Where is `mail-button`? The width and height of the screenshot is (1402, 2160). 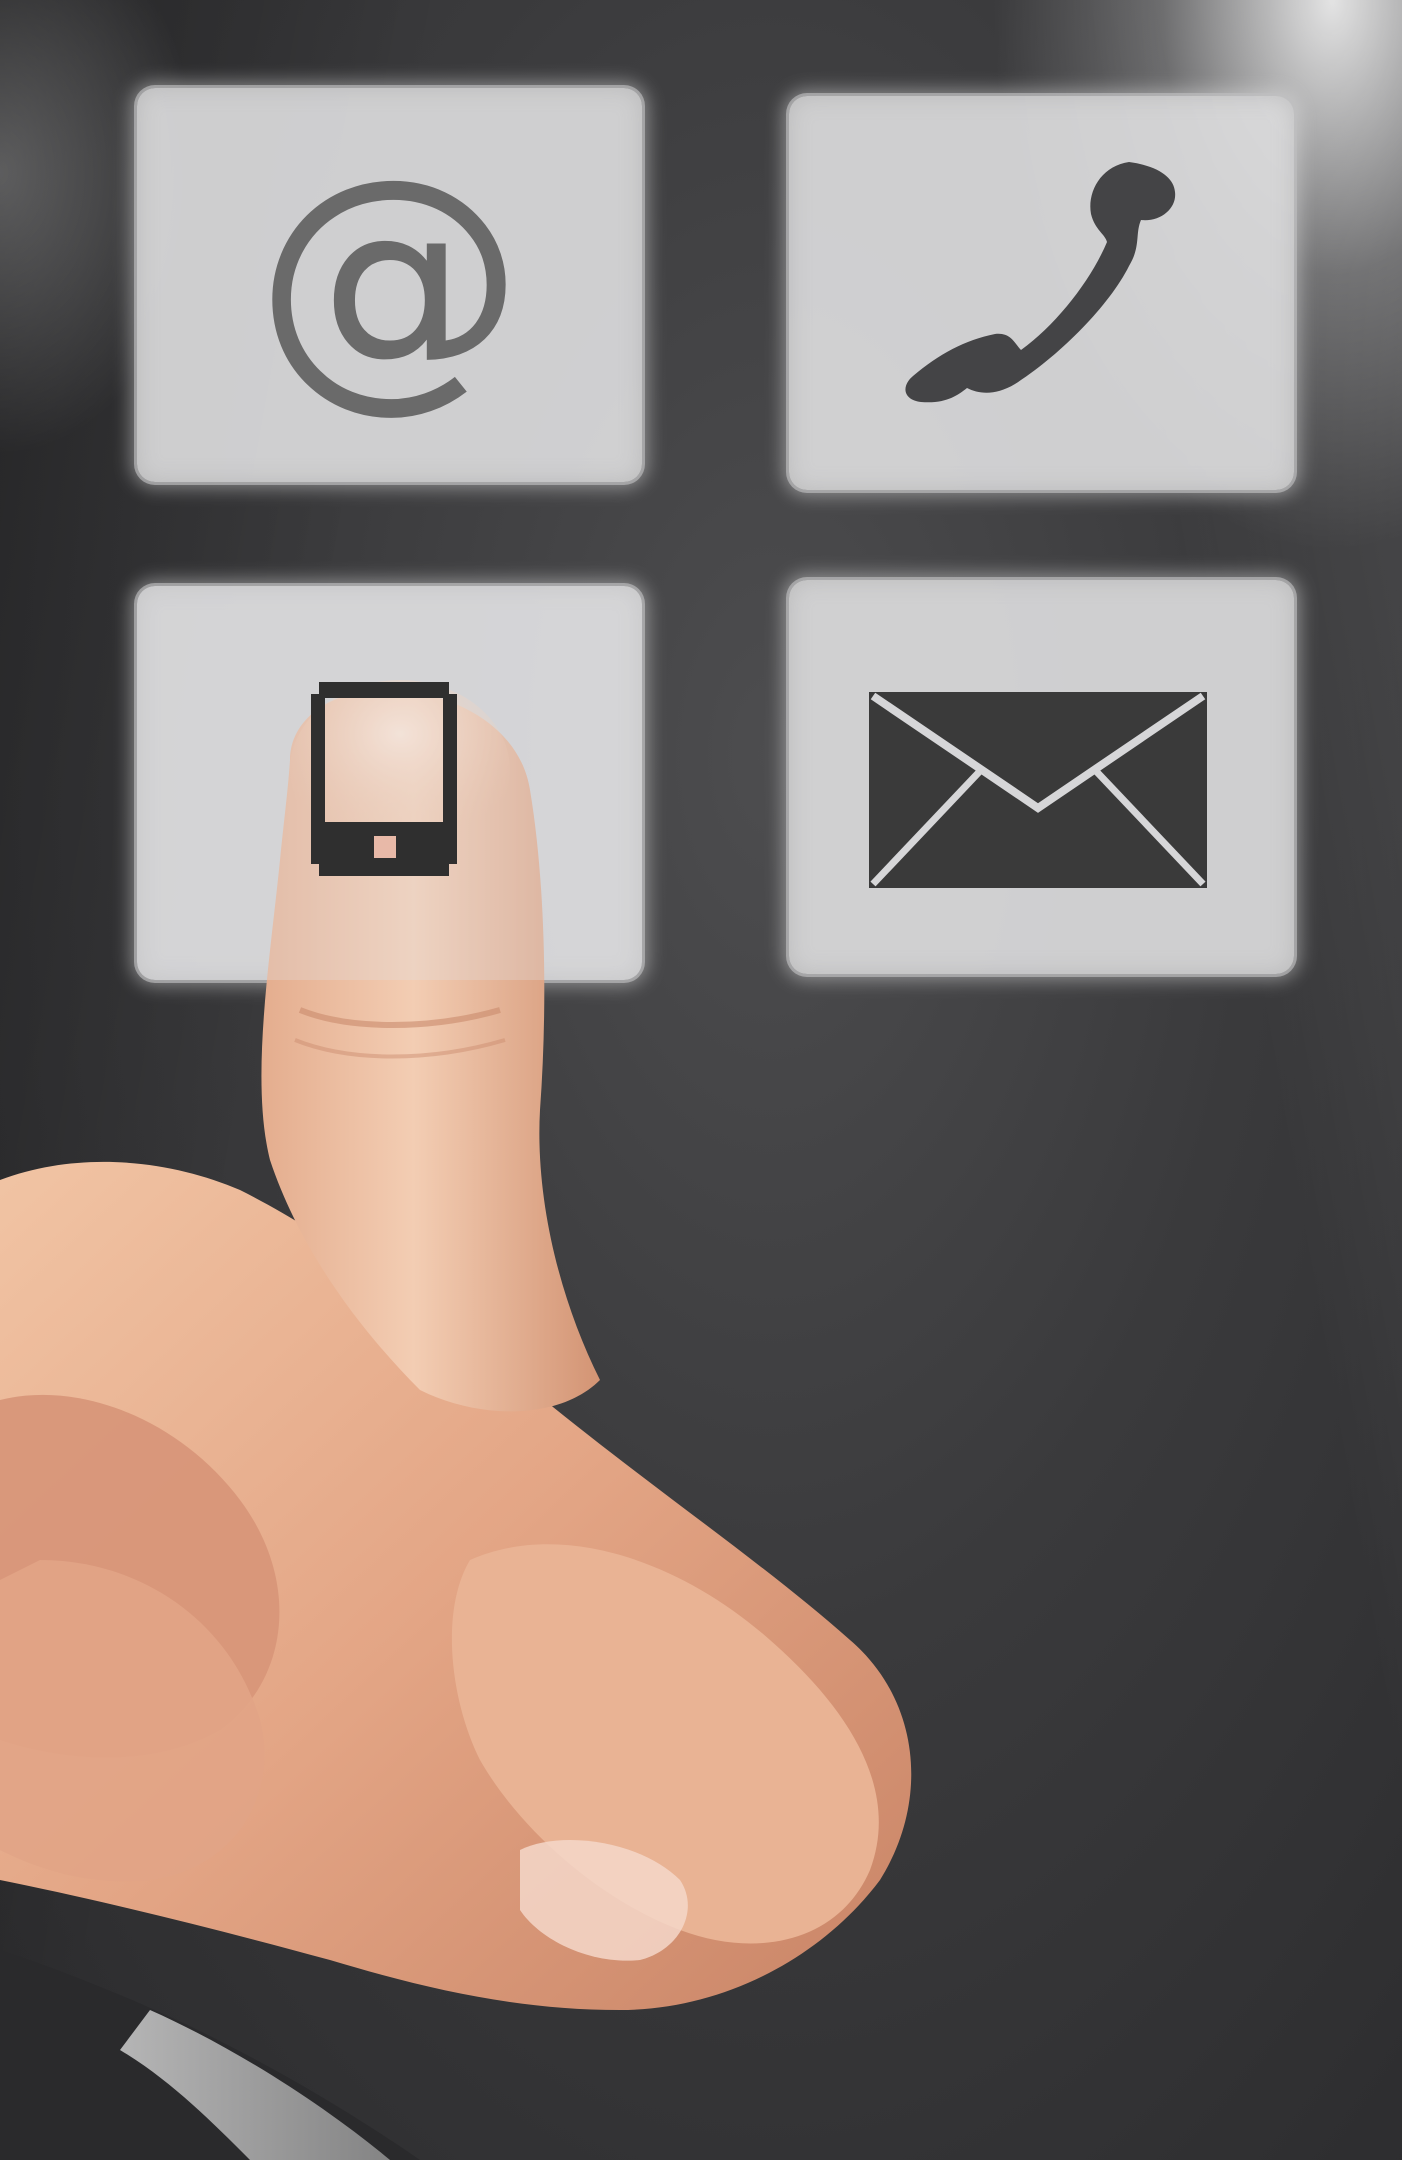
mail-button is located at coordinates (1041, 777).